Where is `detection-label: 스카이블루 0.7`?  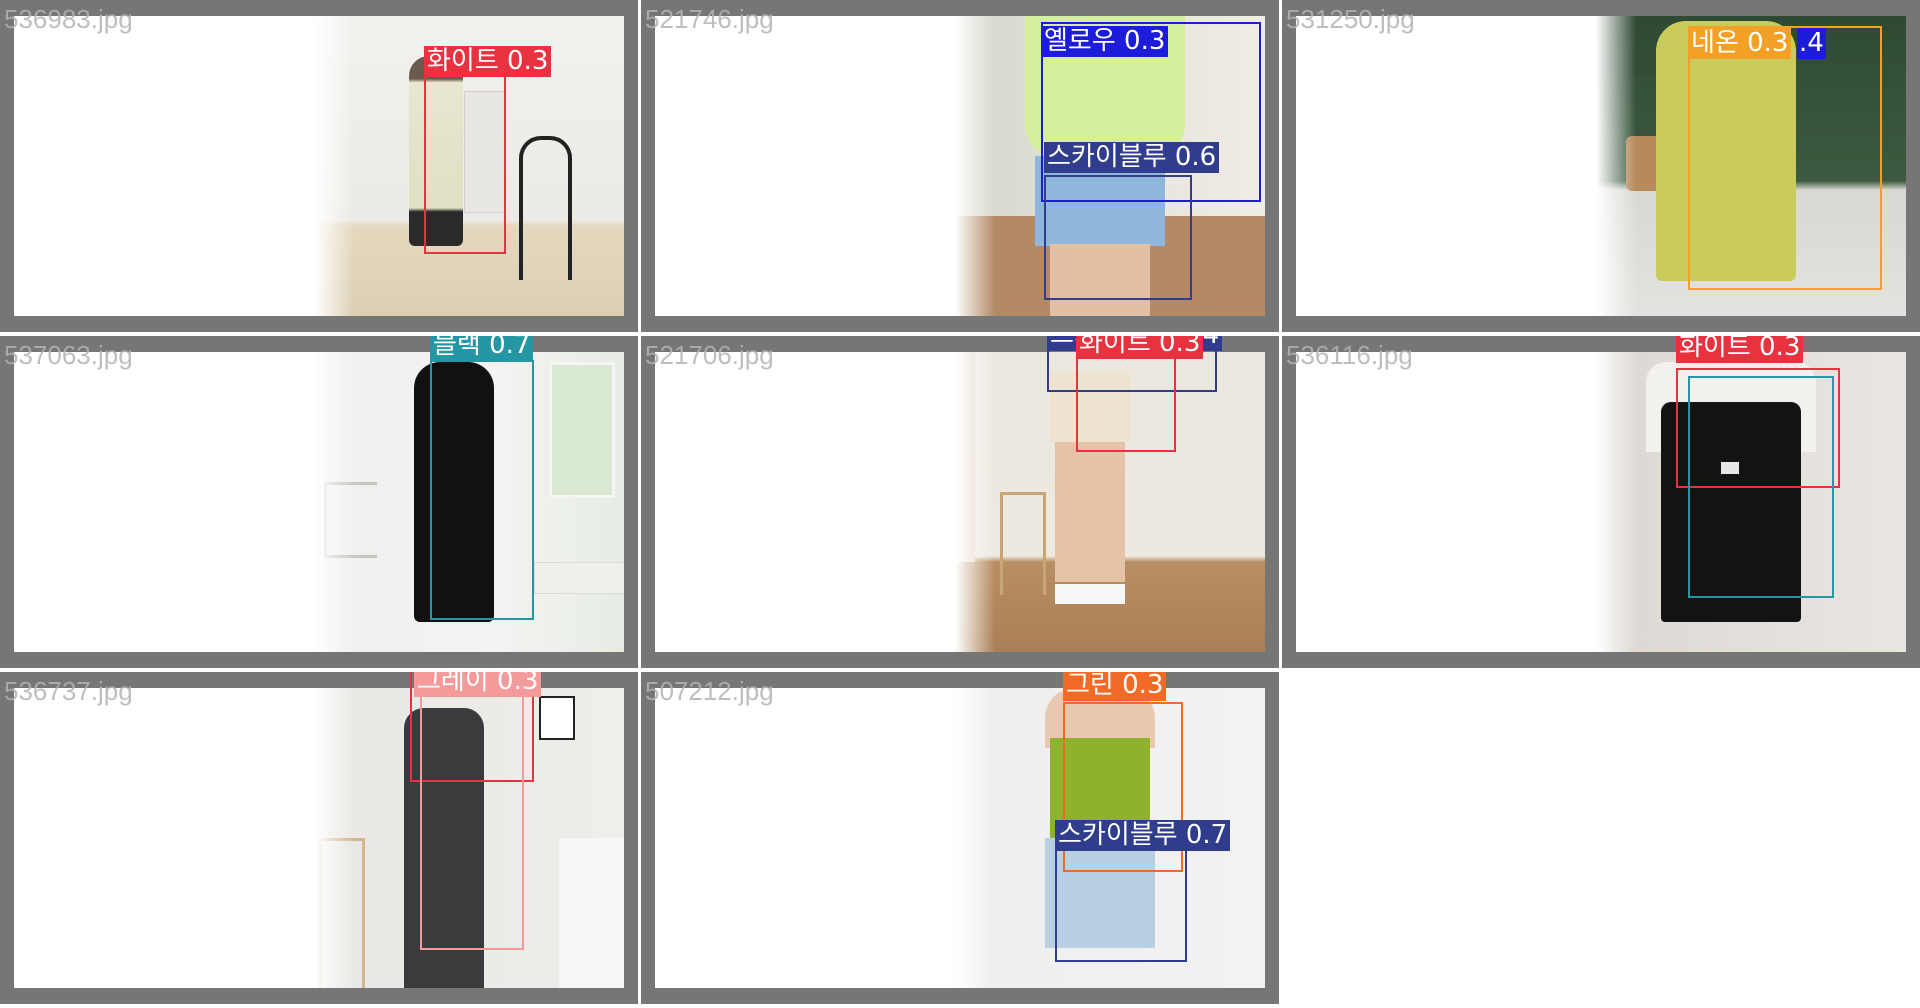
detection-label: 스카이블루 0.7 is located at coordinates (1143, 835).